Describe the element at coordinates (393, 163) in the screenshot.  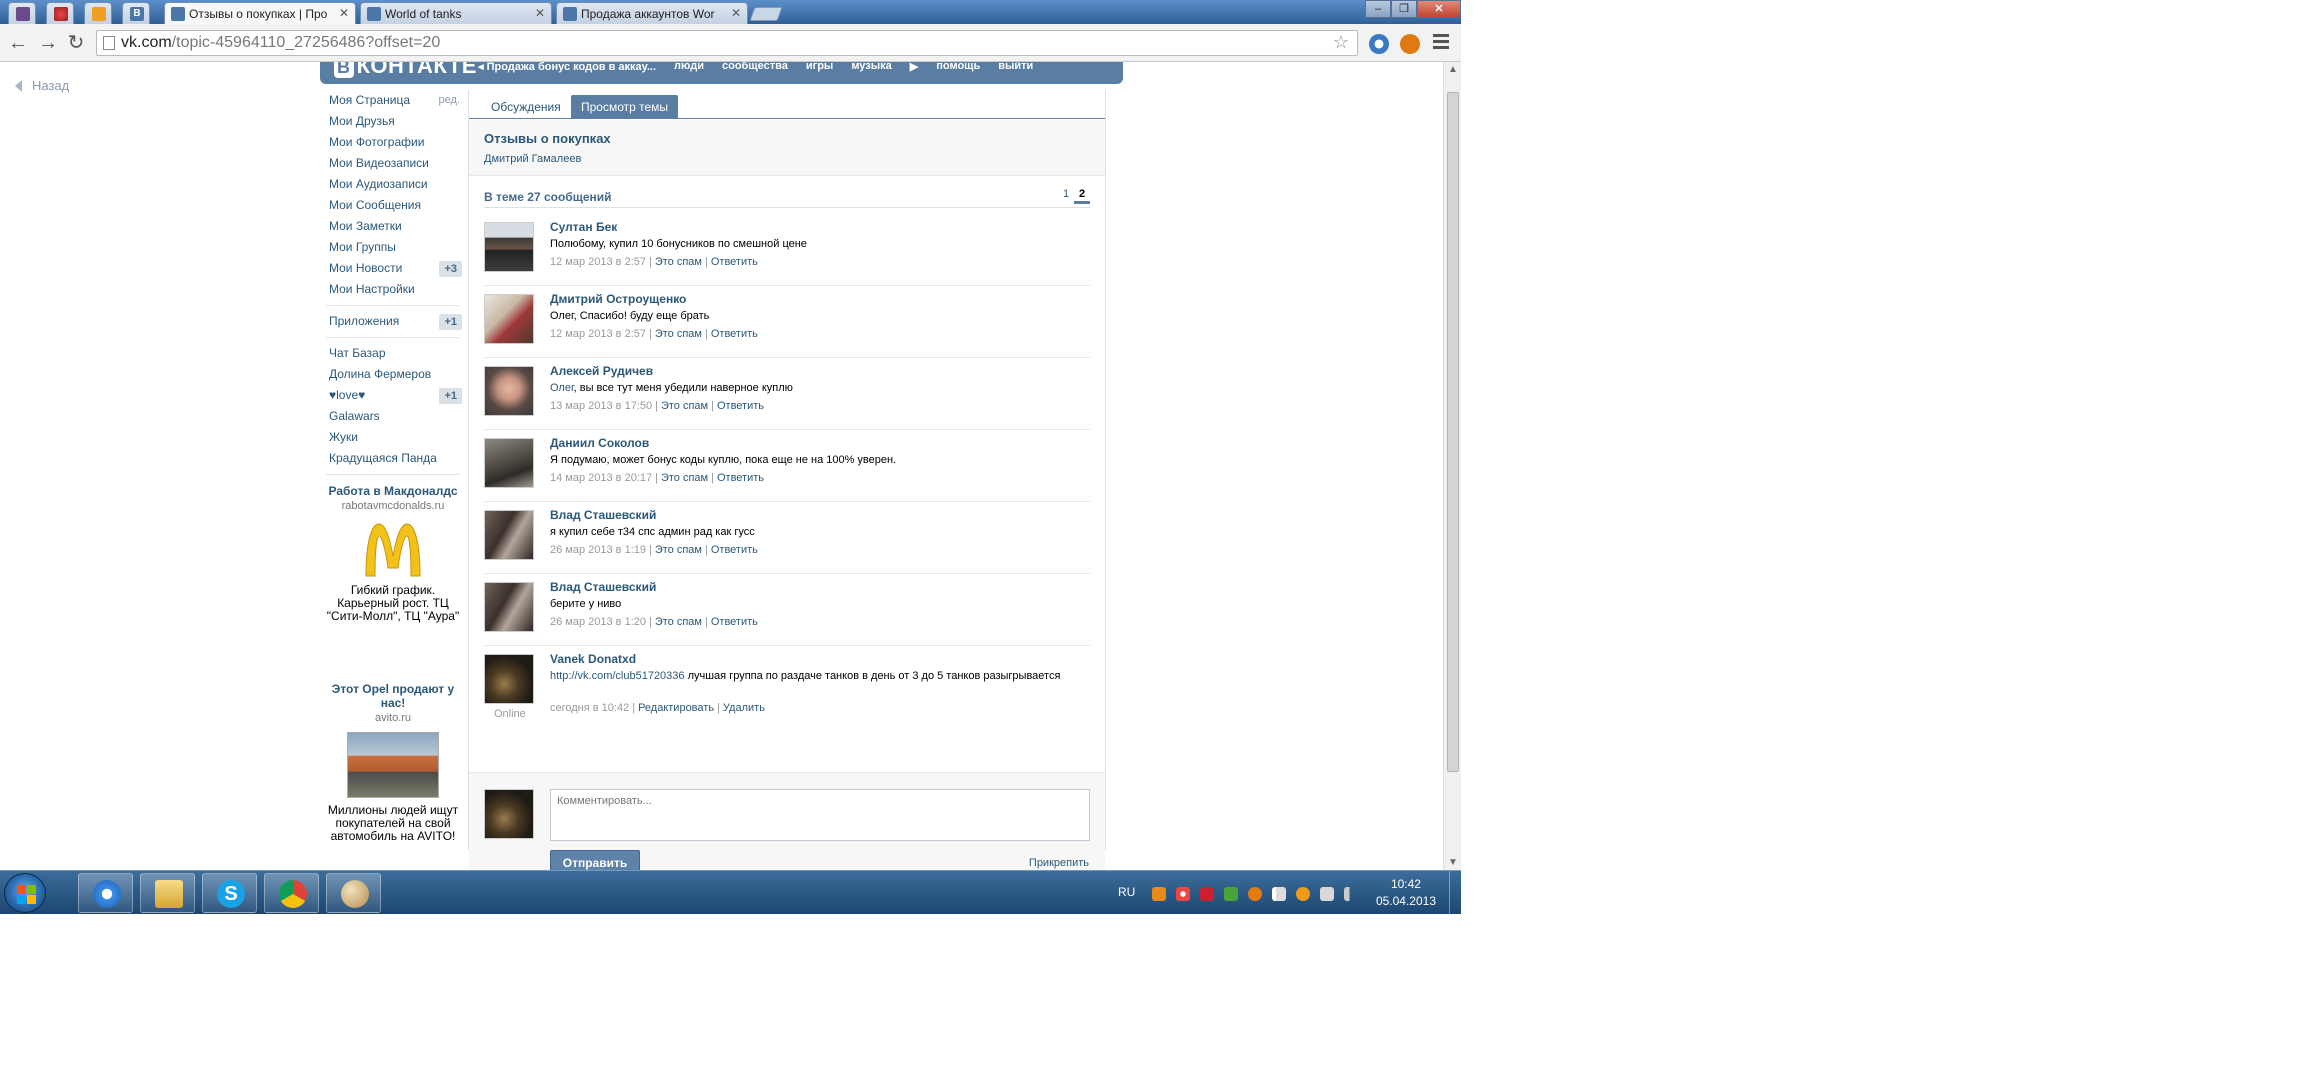
I see `left-menu-item: Мои Видеозаписи` at that location.